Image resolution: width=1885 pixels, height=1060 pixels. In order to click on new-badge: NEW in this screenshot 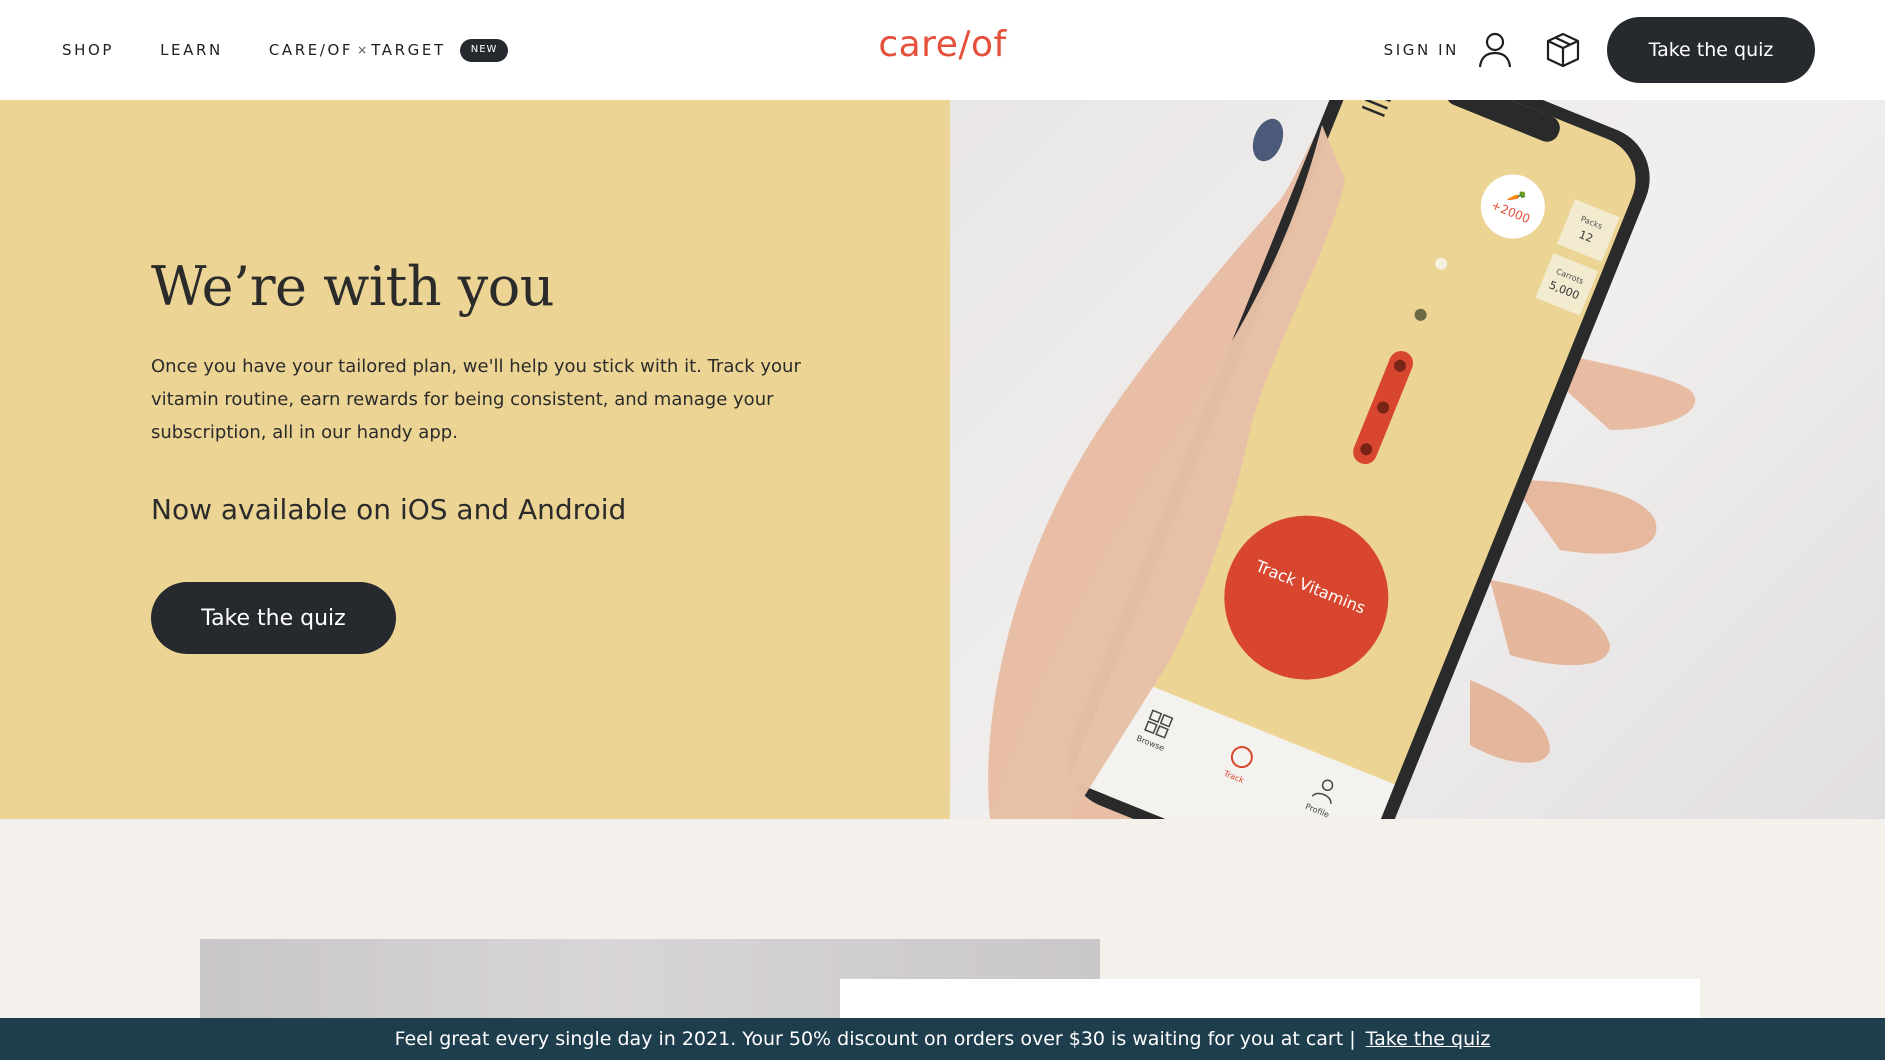, I will do `click(484, 50)`.